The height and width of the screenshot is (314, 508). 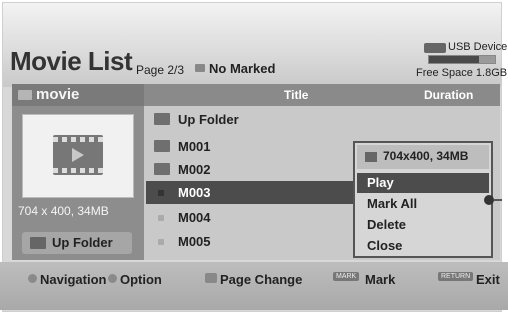 I want to click on preview-header: movie, so click(x=78, y=95).